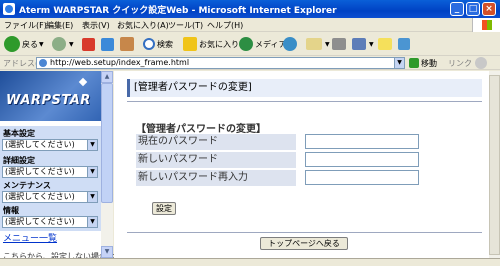  Describe the element at coordinates (165, 44) in the screenshot. I see `search-label: 検索` at that location.